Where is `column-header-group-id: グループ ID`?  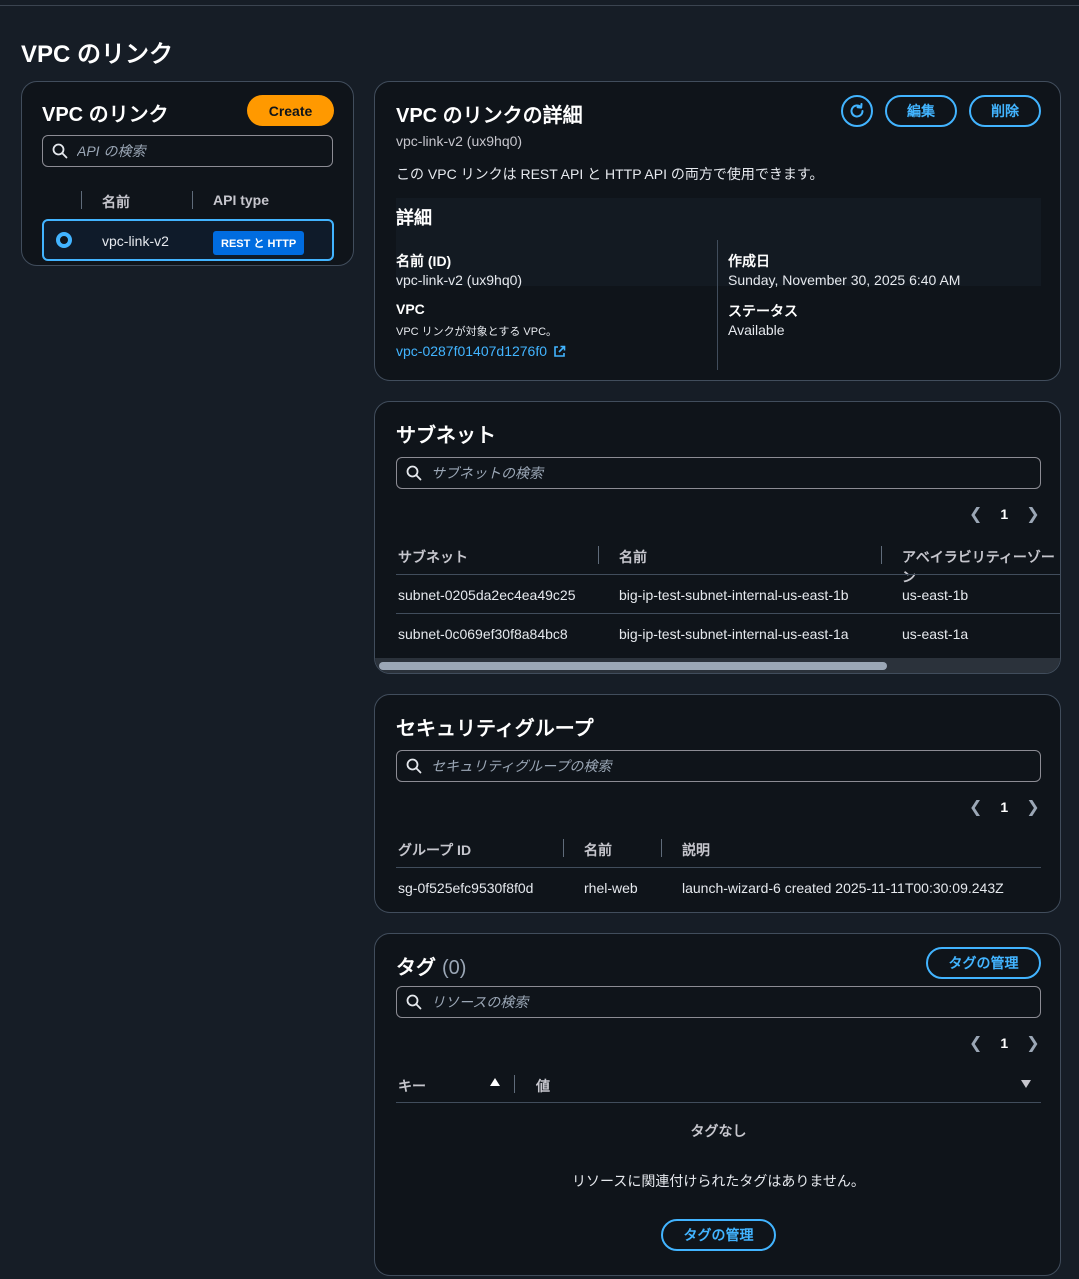
column-header-group-id: グループ ID is located at coordinates (434, 850).